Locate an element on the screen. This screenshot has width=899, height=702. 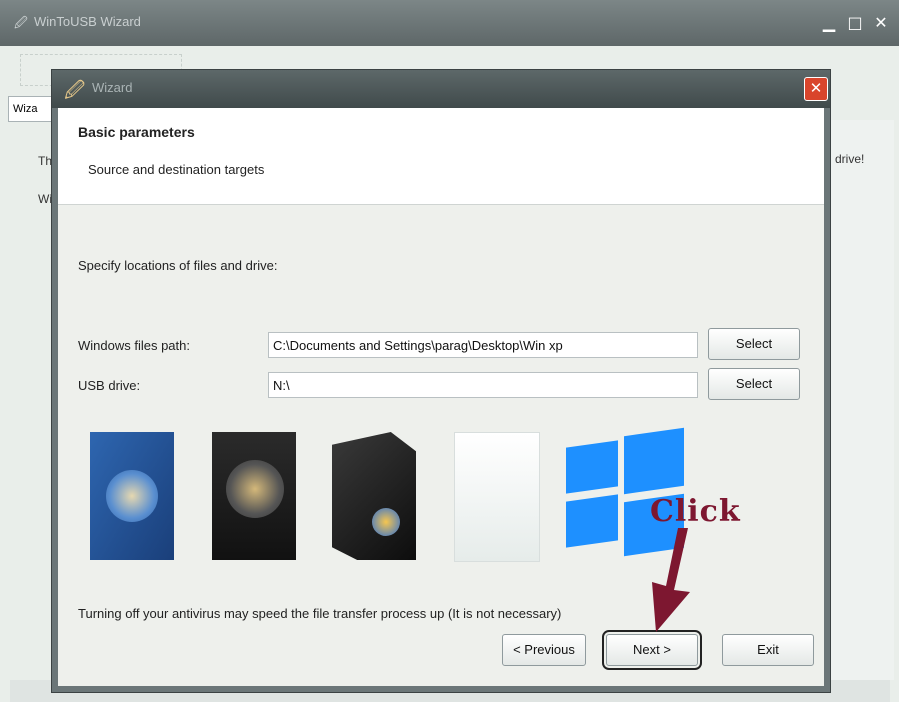
usb-drive-input: N:\ is located at coordinates (483, 385).